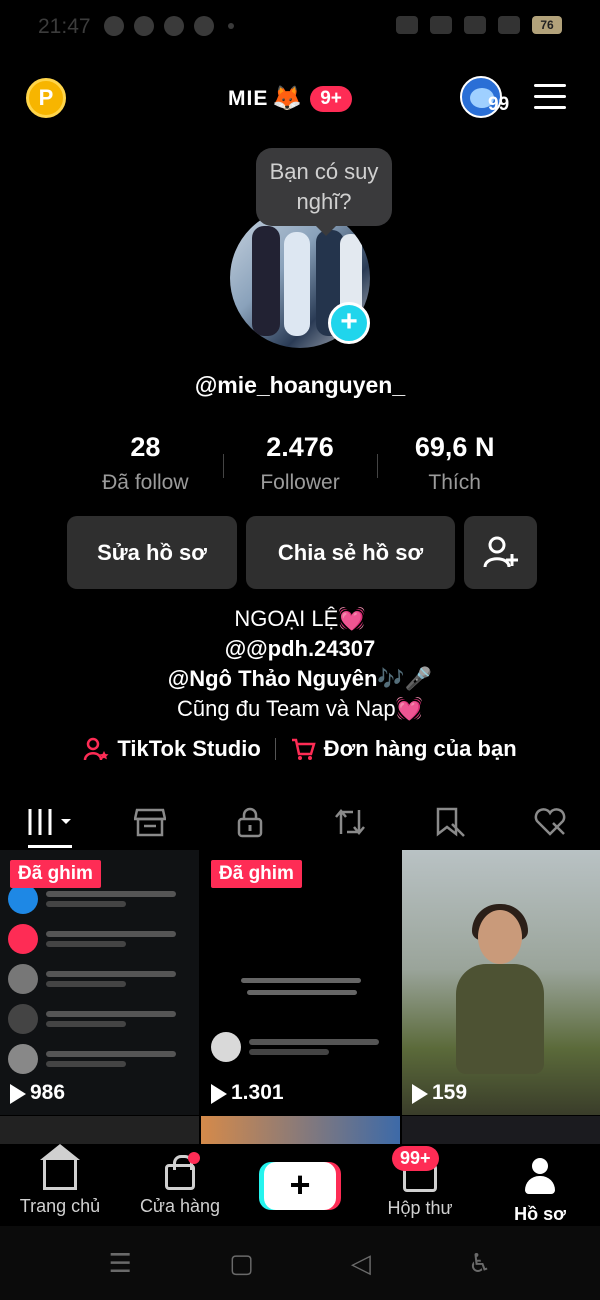 The width and height of the screenshot is (600, 1300). I want to click on top-bar: P MIE 🦊 9+ 99, so click(300, 100).